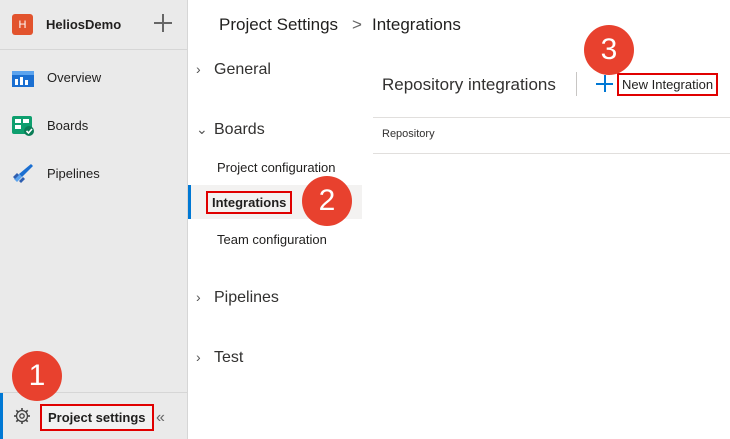 Image resolution: width=730 pixels, height=439 pixels. What do you see at coordinates (239, 129) in the screenshot?
I see `section-label: Boards` at bounding box center [239, 129].